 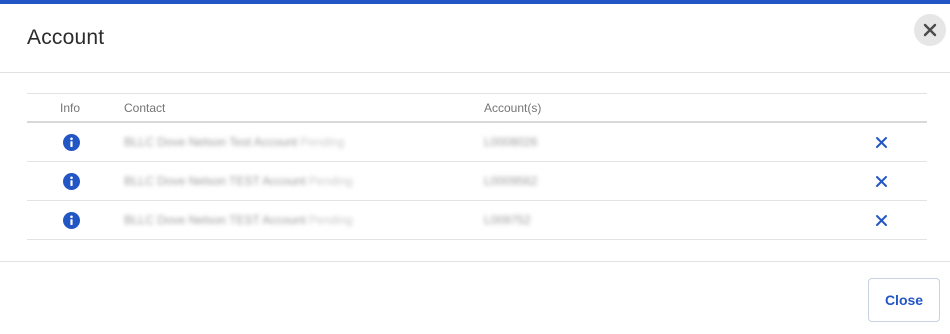 I want to click on account-number: L0009562, so click(x=511, y=181).